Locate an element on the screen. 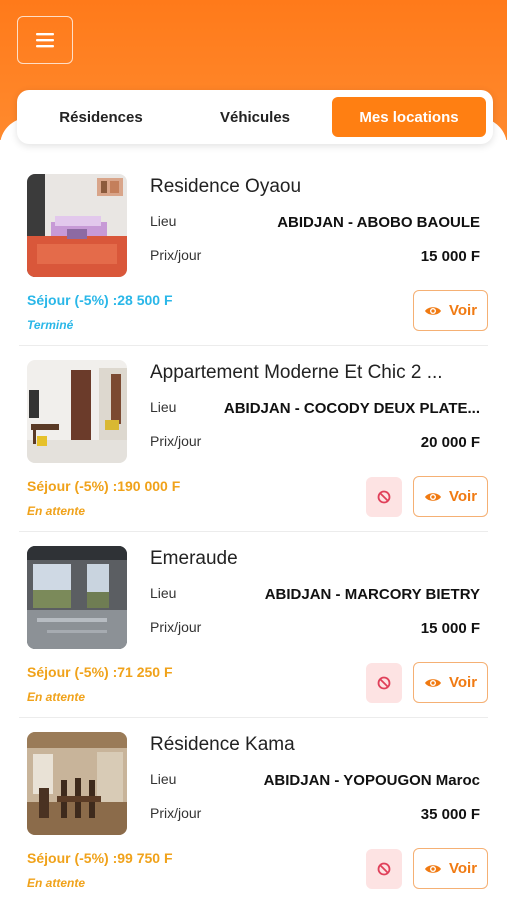  residence-title: Emeraude is located at coordinates (194, 558).